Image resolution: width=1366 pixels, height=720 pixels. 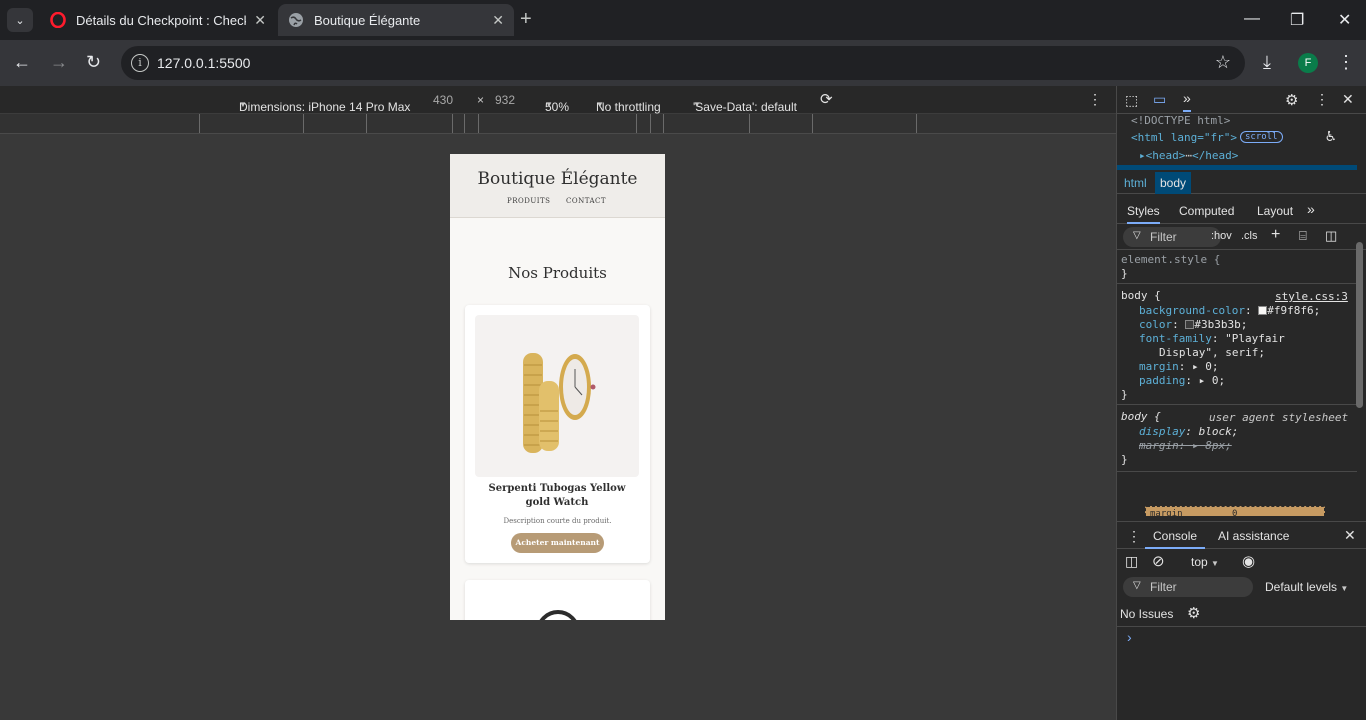 I want to click on prop-name: display, so click(x=1162, y=431).